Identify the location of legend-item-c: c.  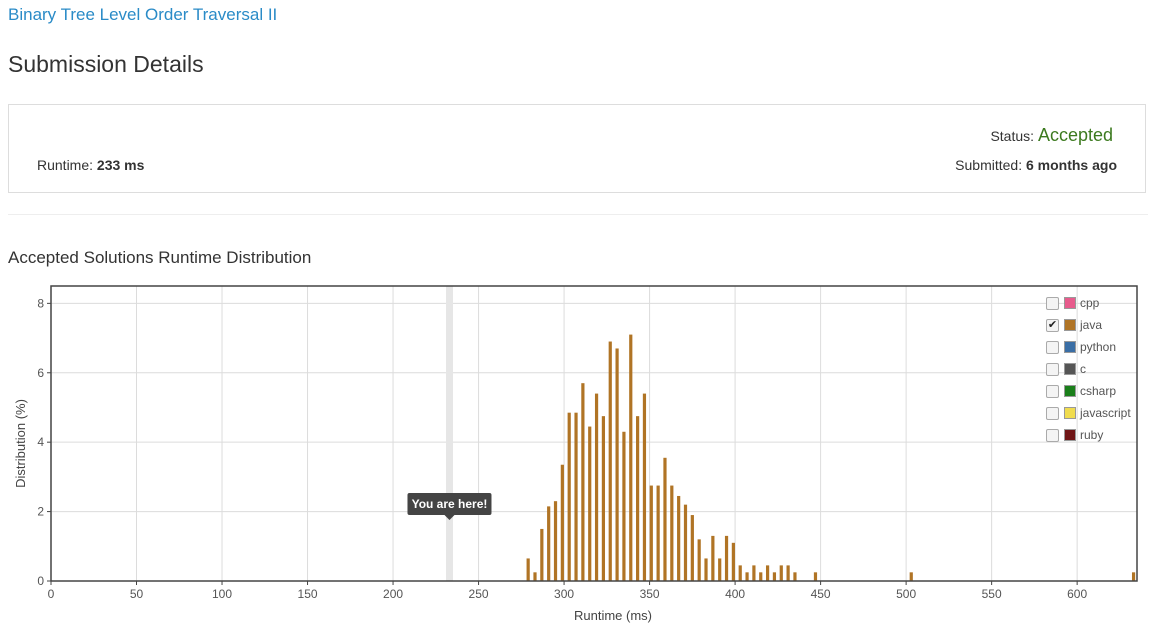
(1088, 369).